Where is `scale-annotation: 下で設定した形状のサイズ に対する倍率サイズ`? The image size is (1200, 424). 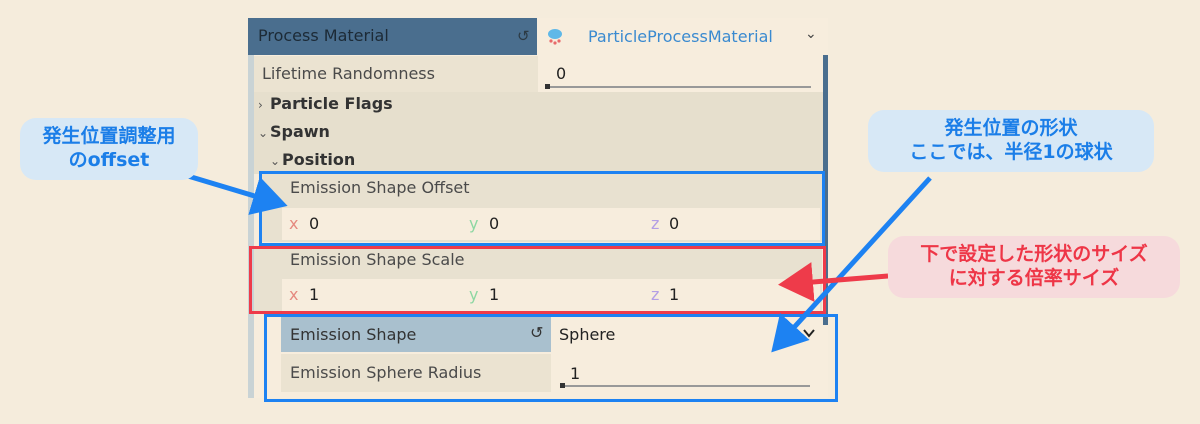
scale-annotation: 下で設定した形状のサイズ に対する倍率サイズ is located at coordinates (1034, 267).